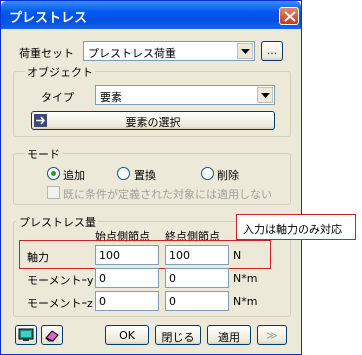 The image size is (362, 355). I want to click on axial-unit: N, so click(237, 255).